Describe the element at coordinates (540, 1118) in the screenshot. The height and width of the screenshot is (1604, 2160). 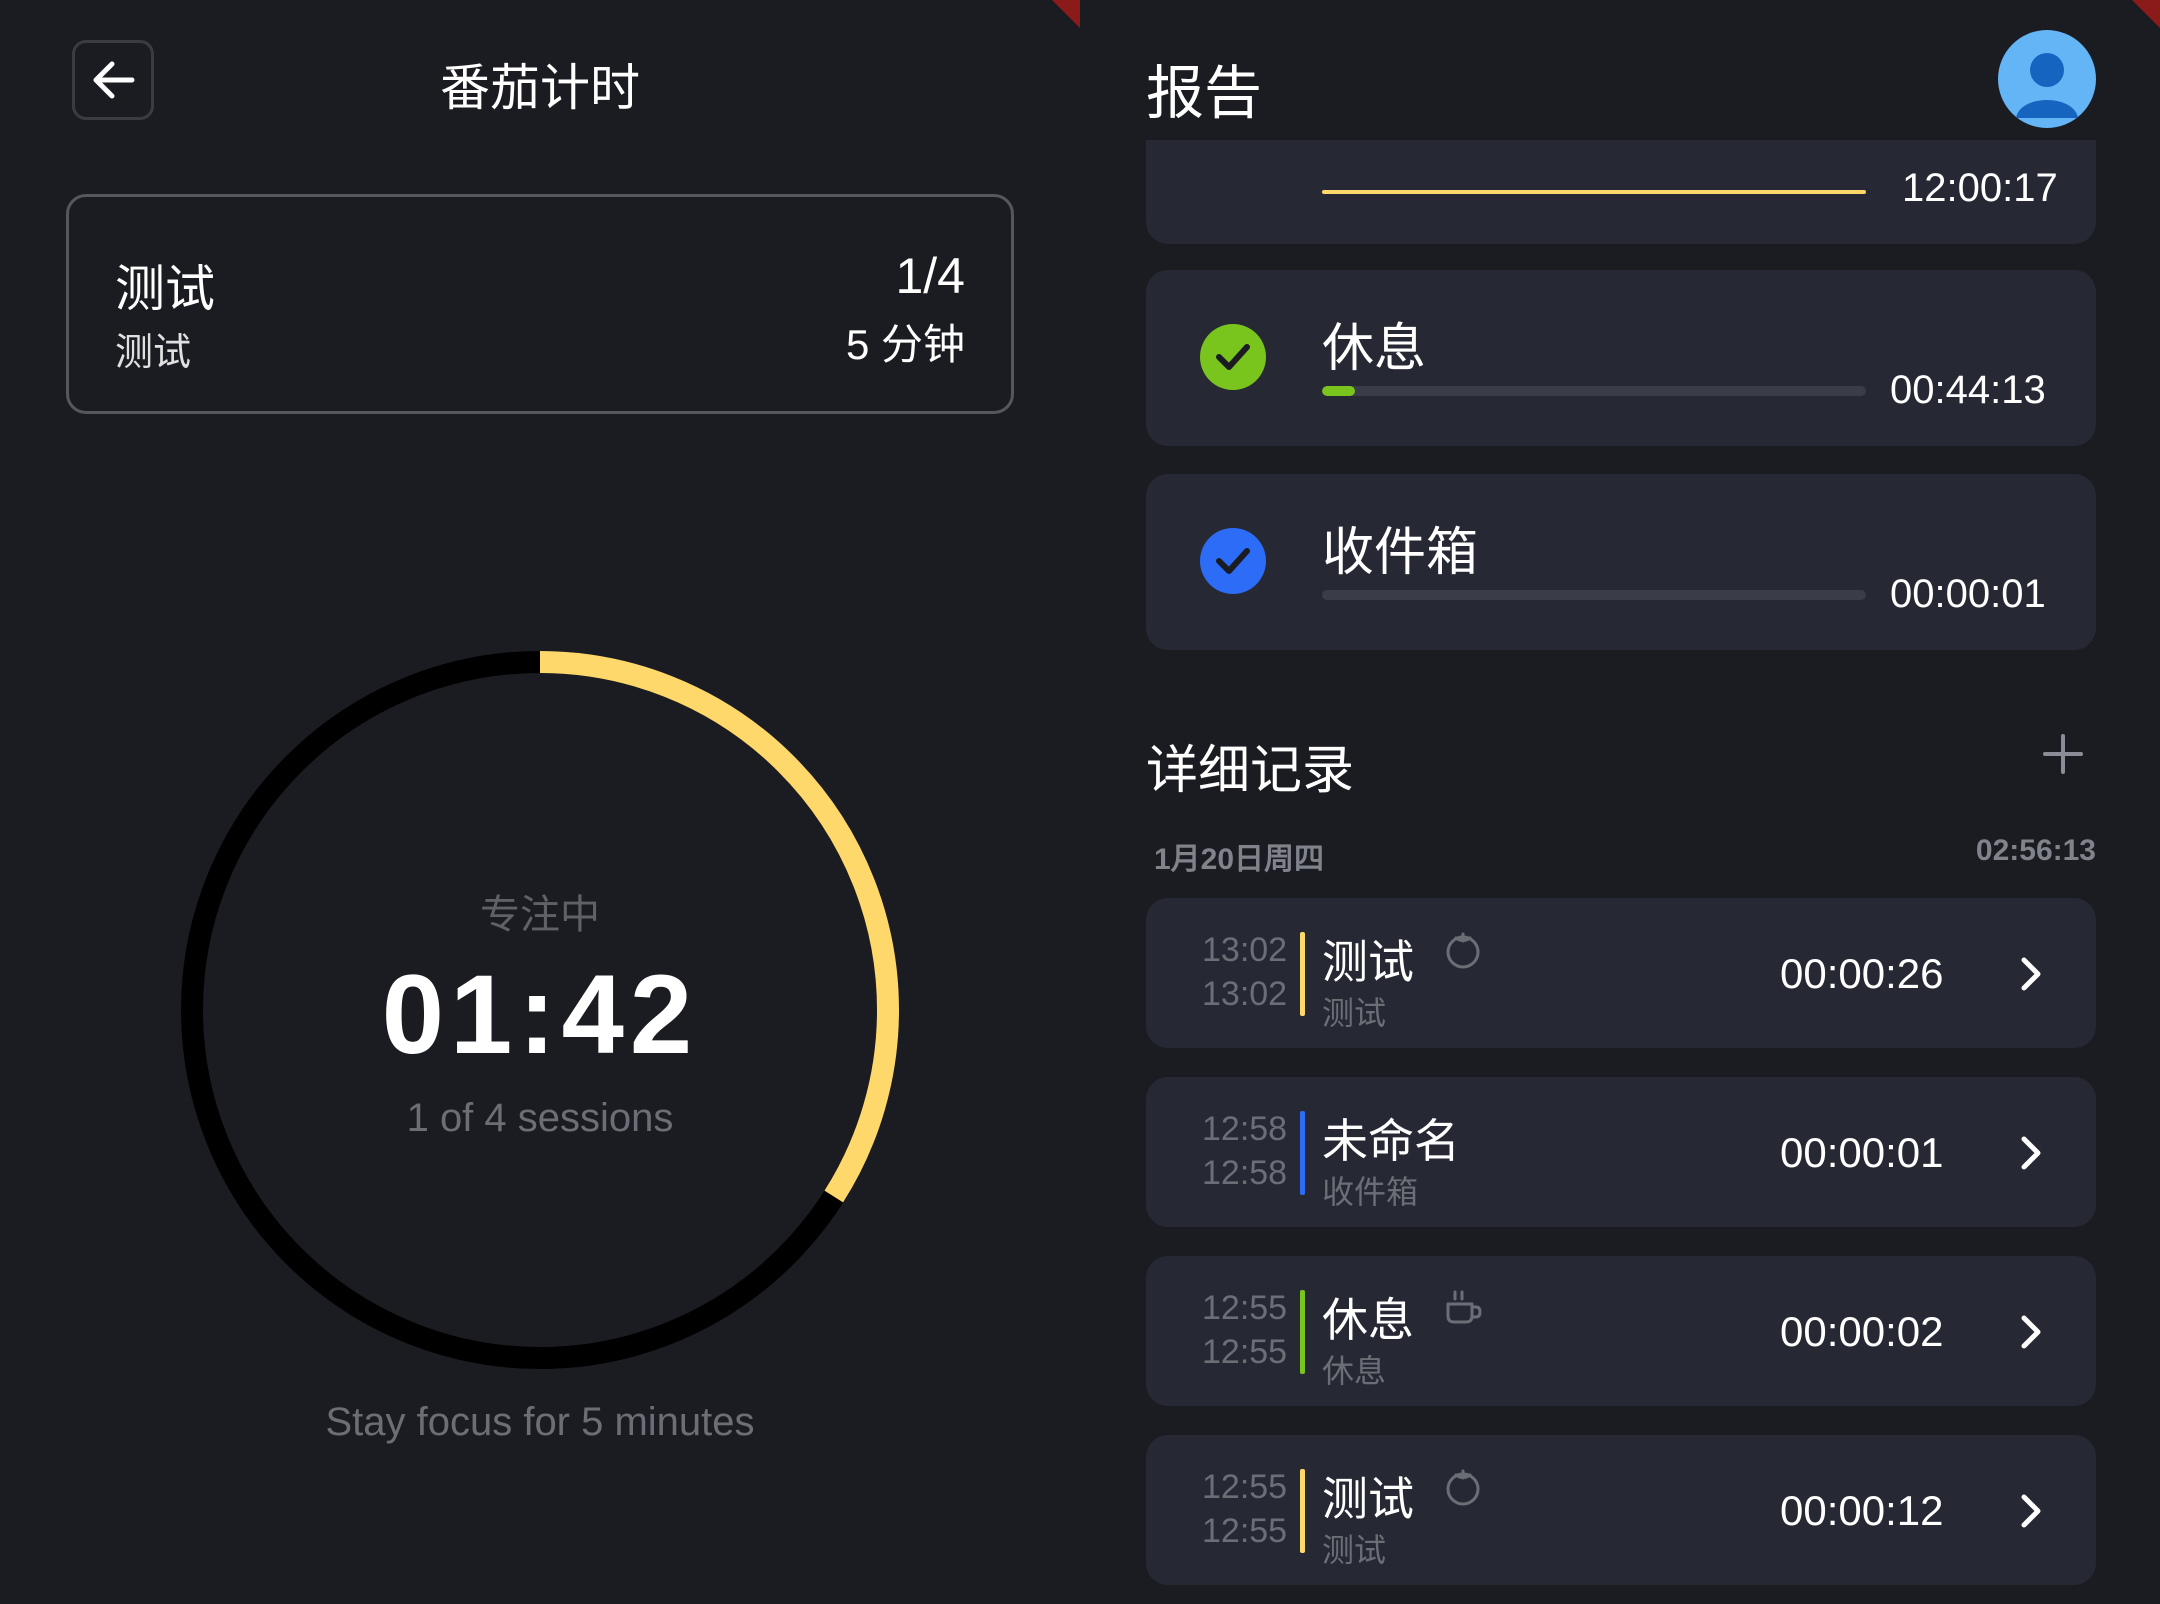
I see `session-counter: 1 of 4 sessions` at that location.